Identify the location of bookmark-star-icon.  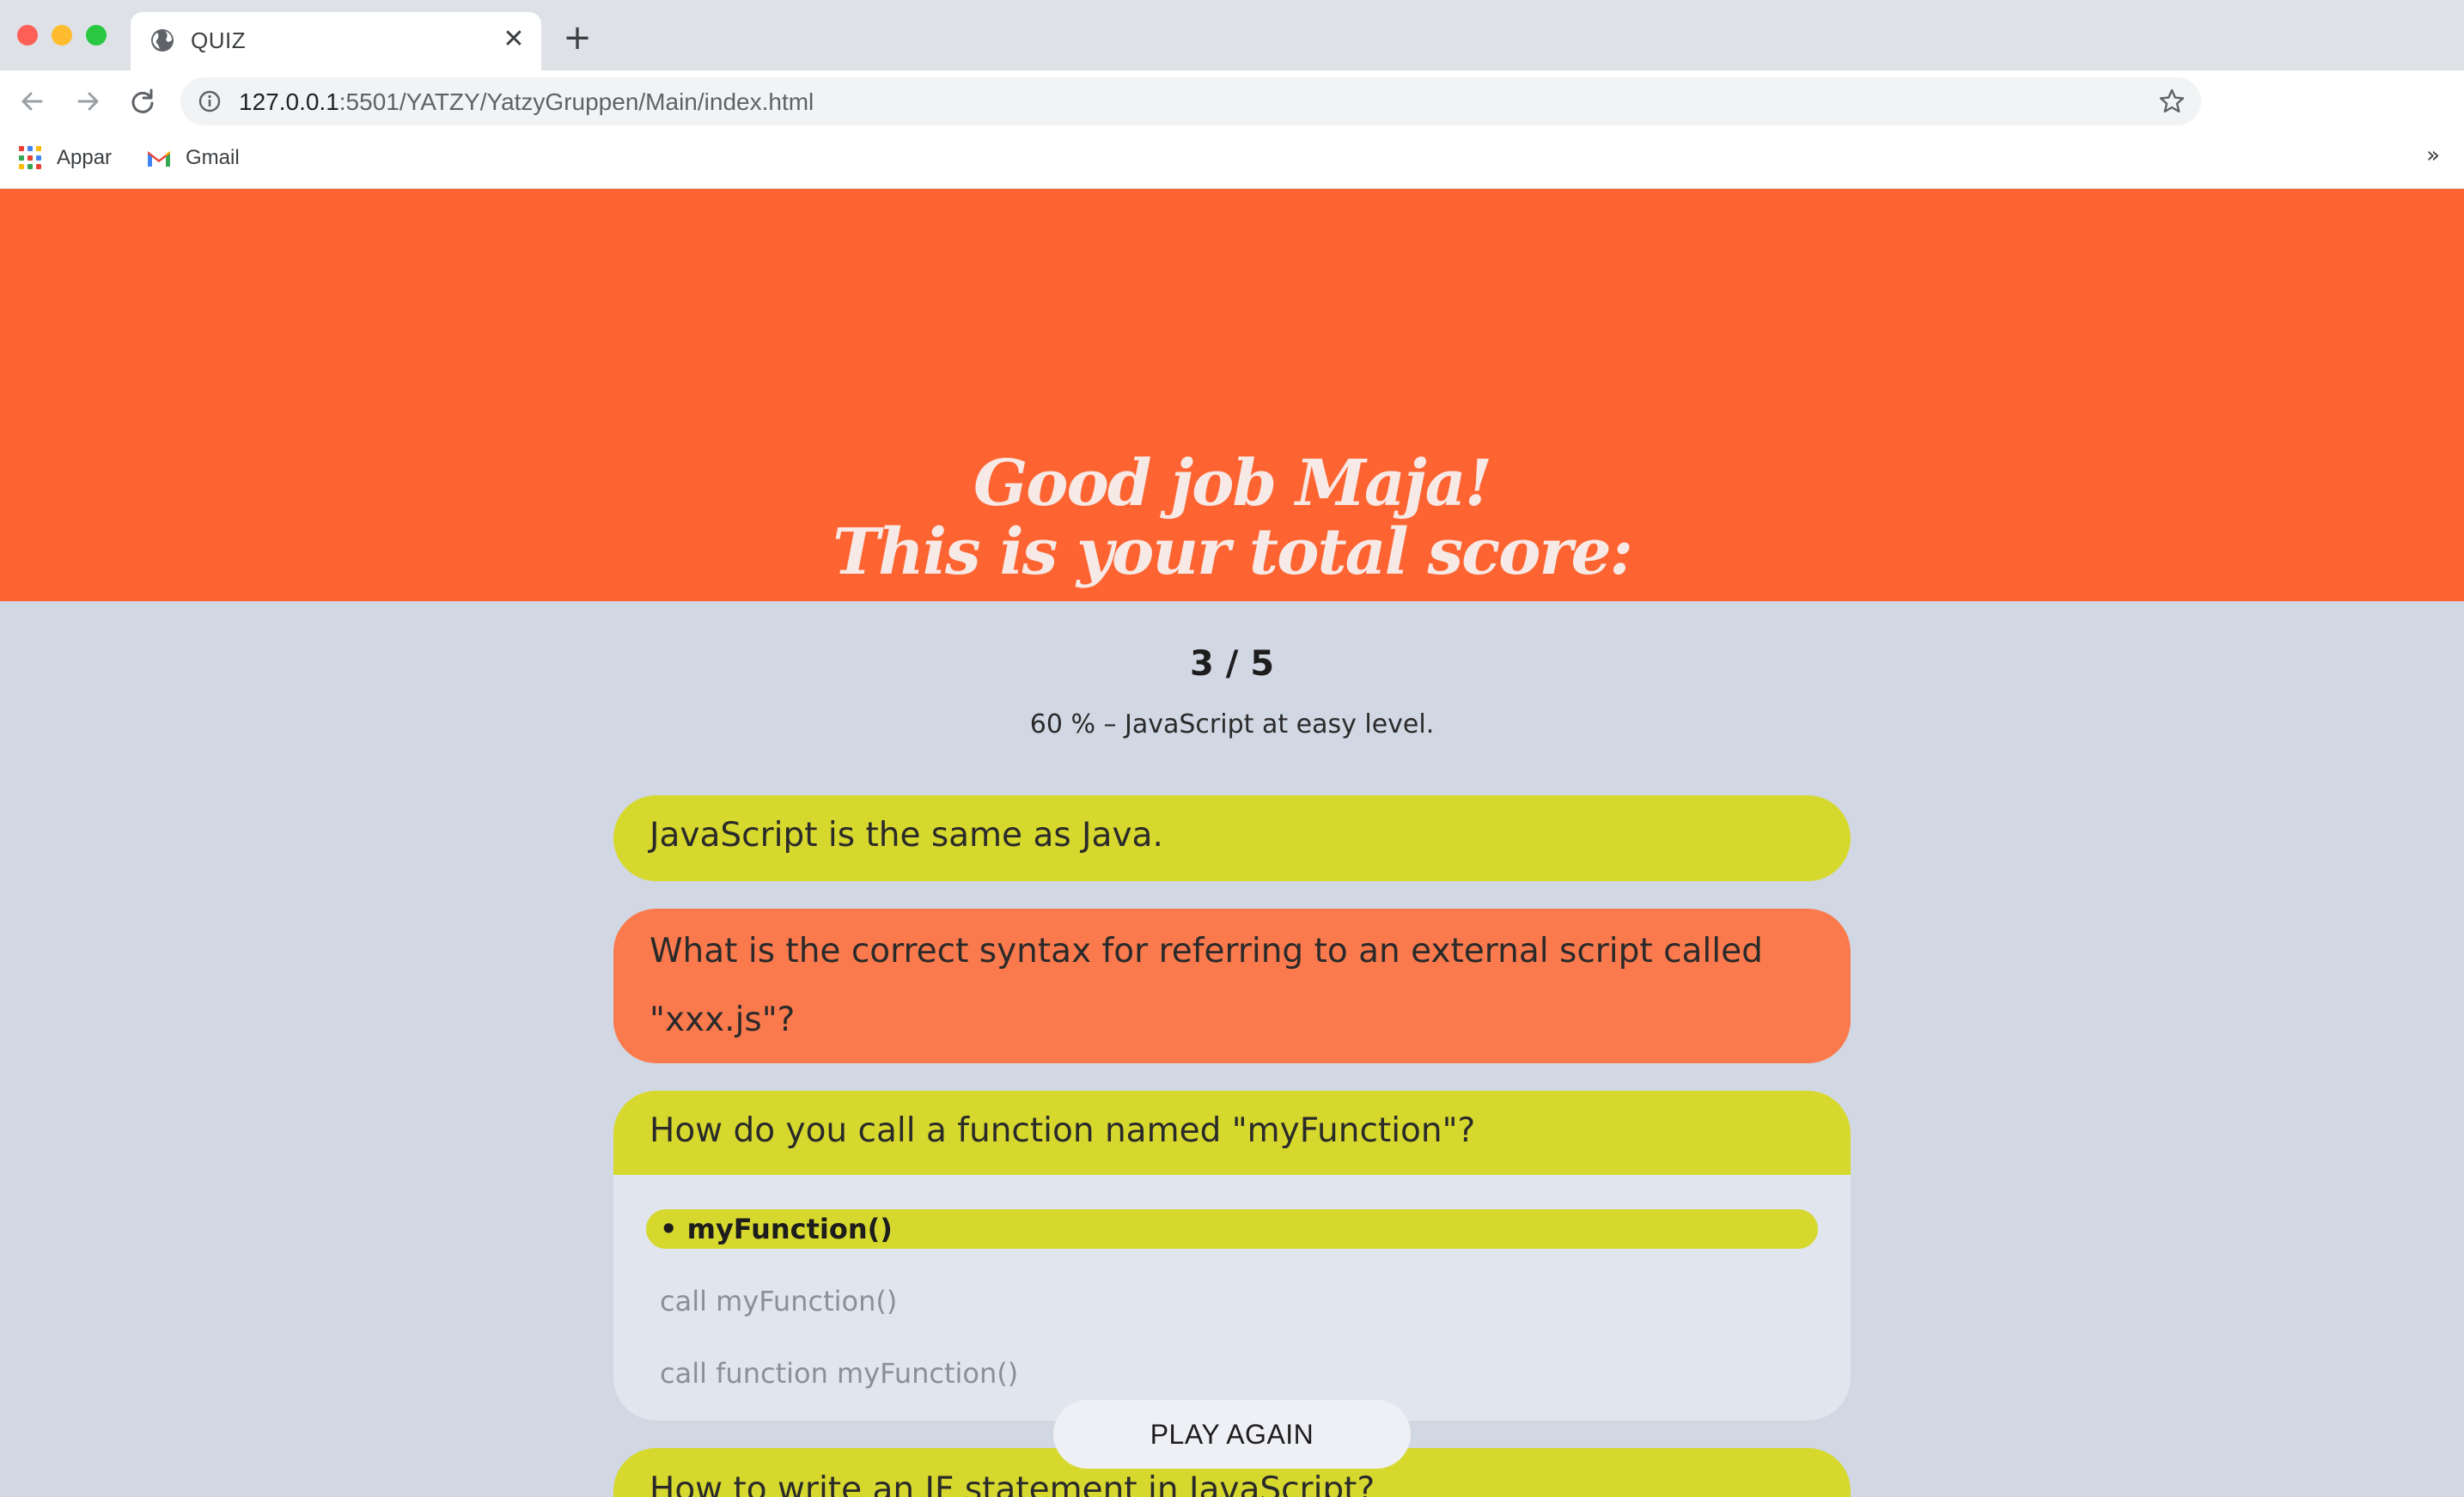
(2172, 101).